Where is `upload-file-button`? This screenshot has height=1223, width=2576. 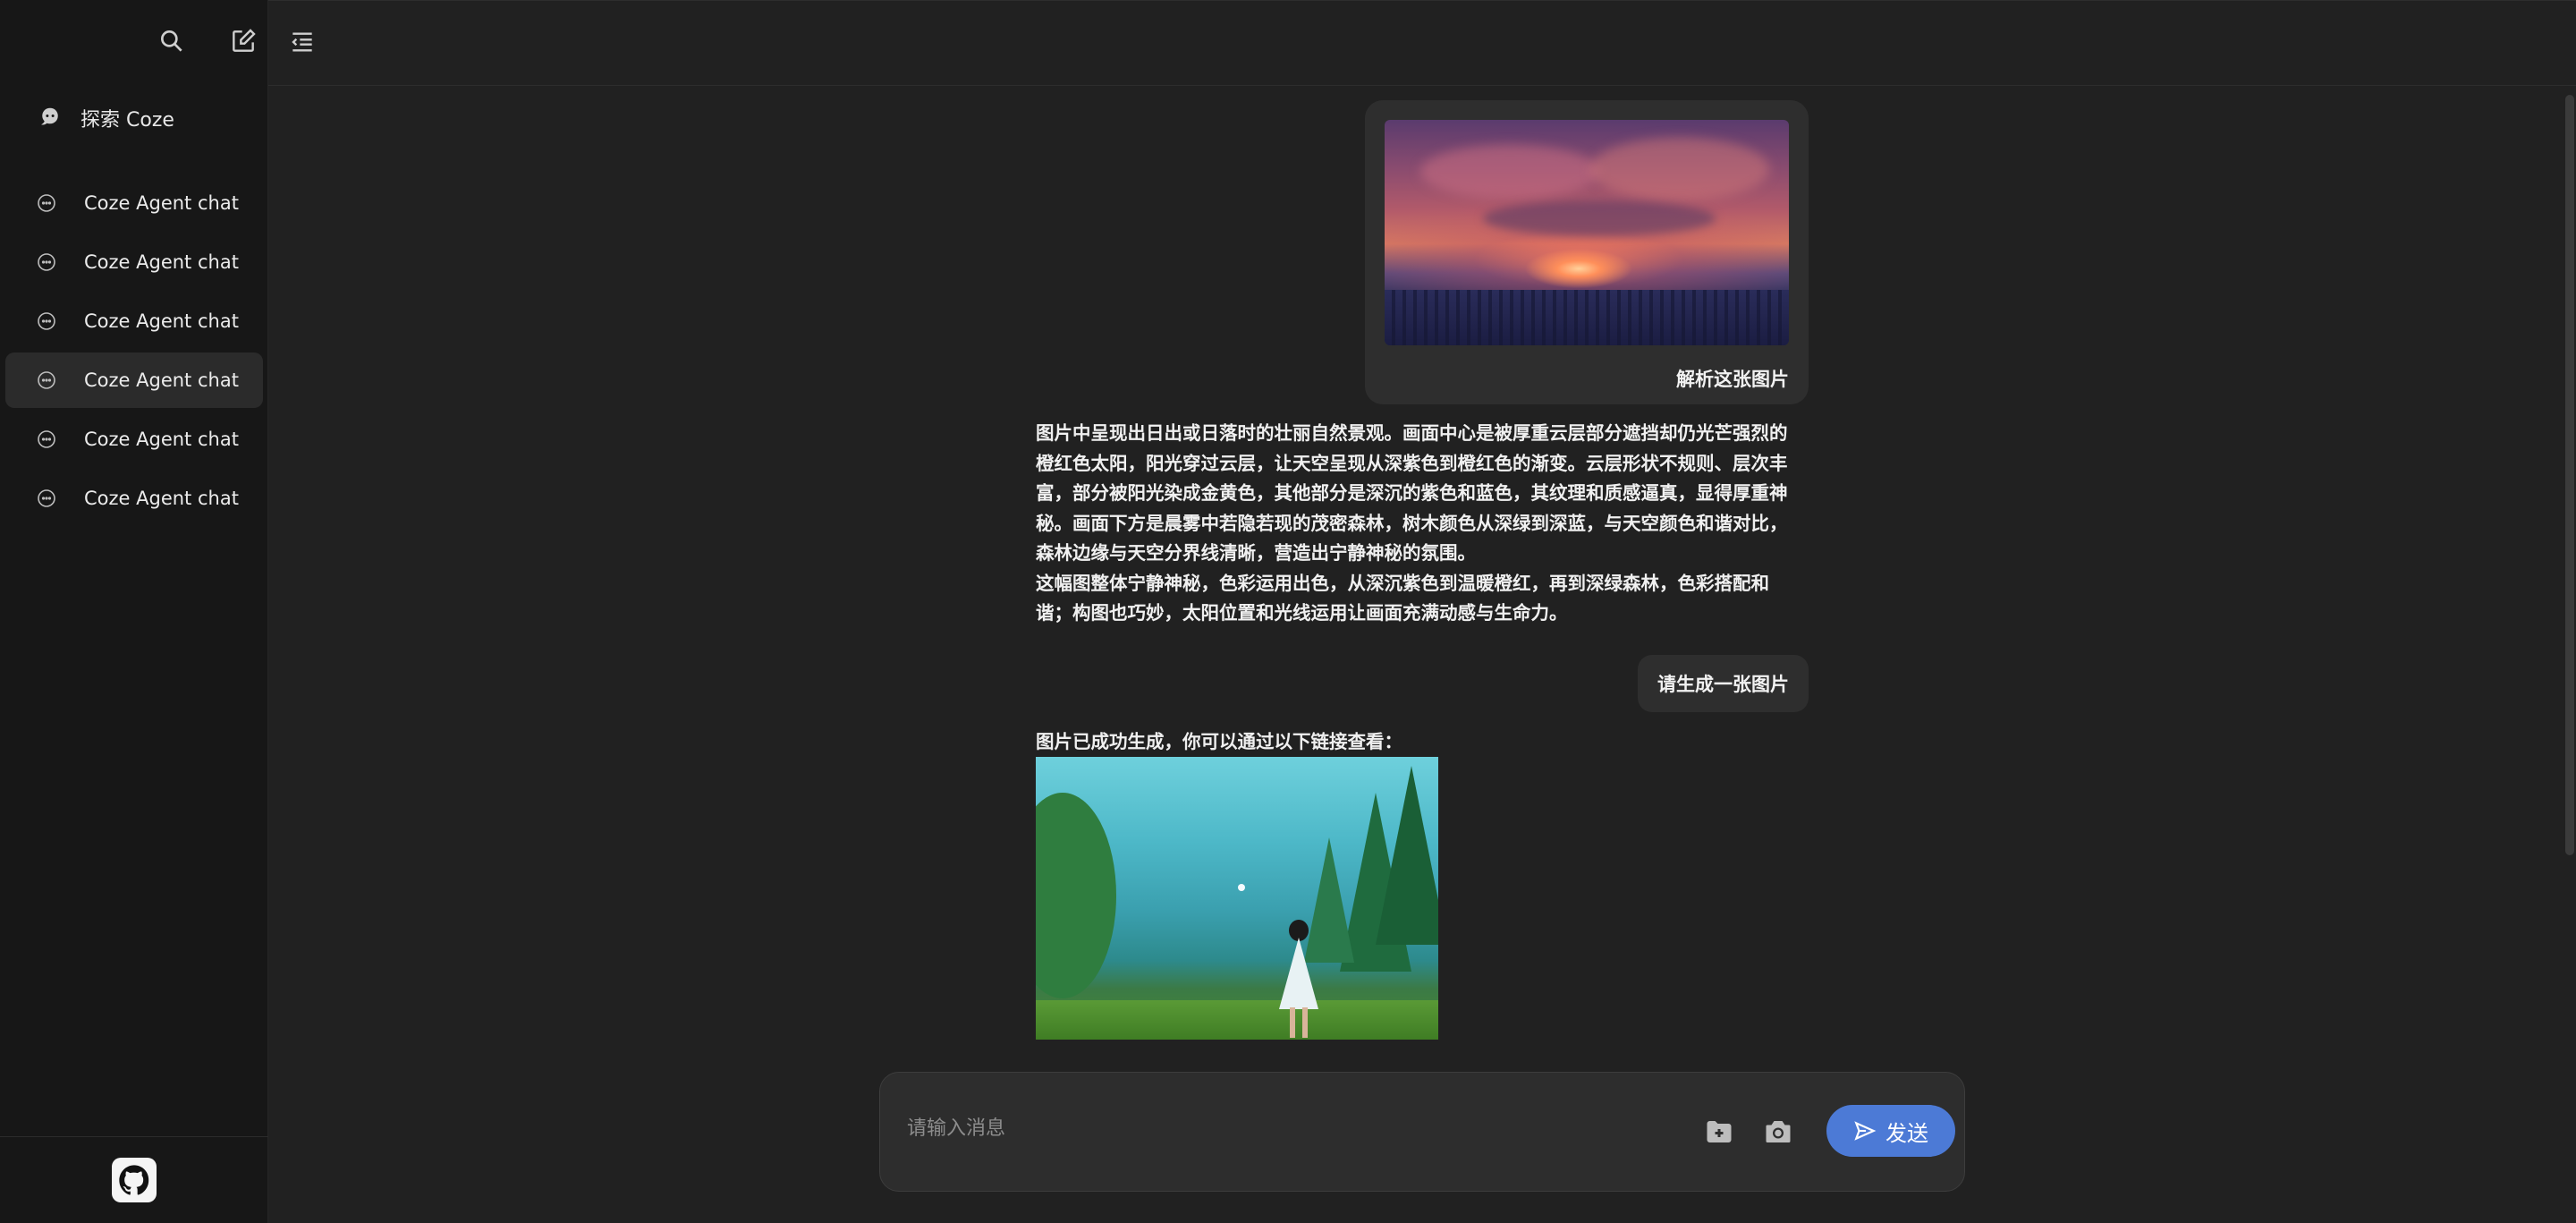
upload-file-button is located at coordinates (1719, 1132).